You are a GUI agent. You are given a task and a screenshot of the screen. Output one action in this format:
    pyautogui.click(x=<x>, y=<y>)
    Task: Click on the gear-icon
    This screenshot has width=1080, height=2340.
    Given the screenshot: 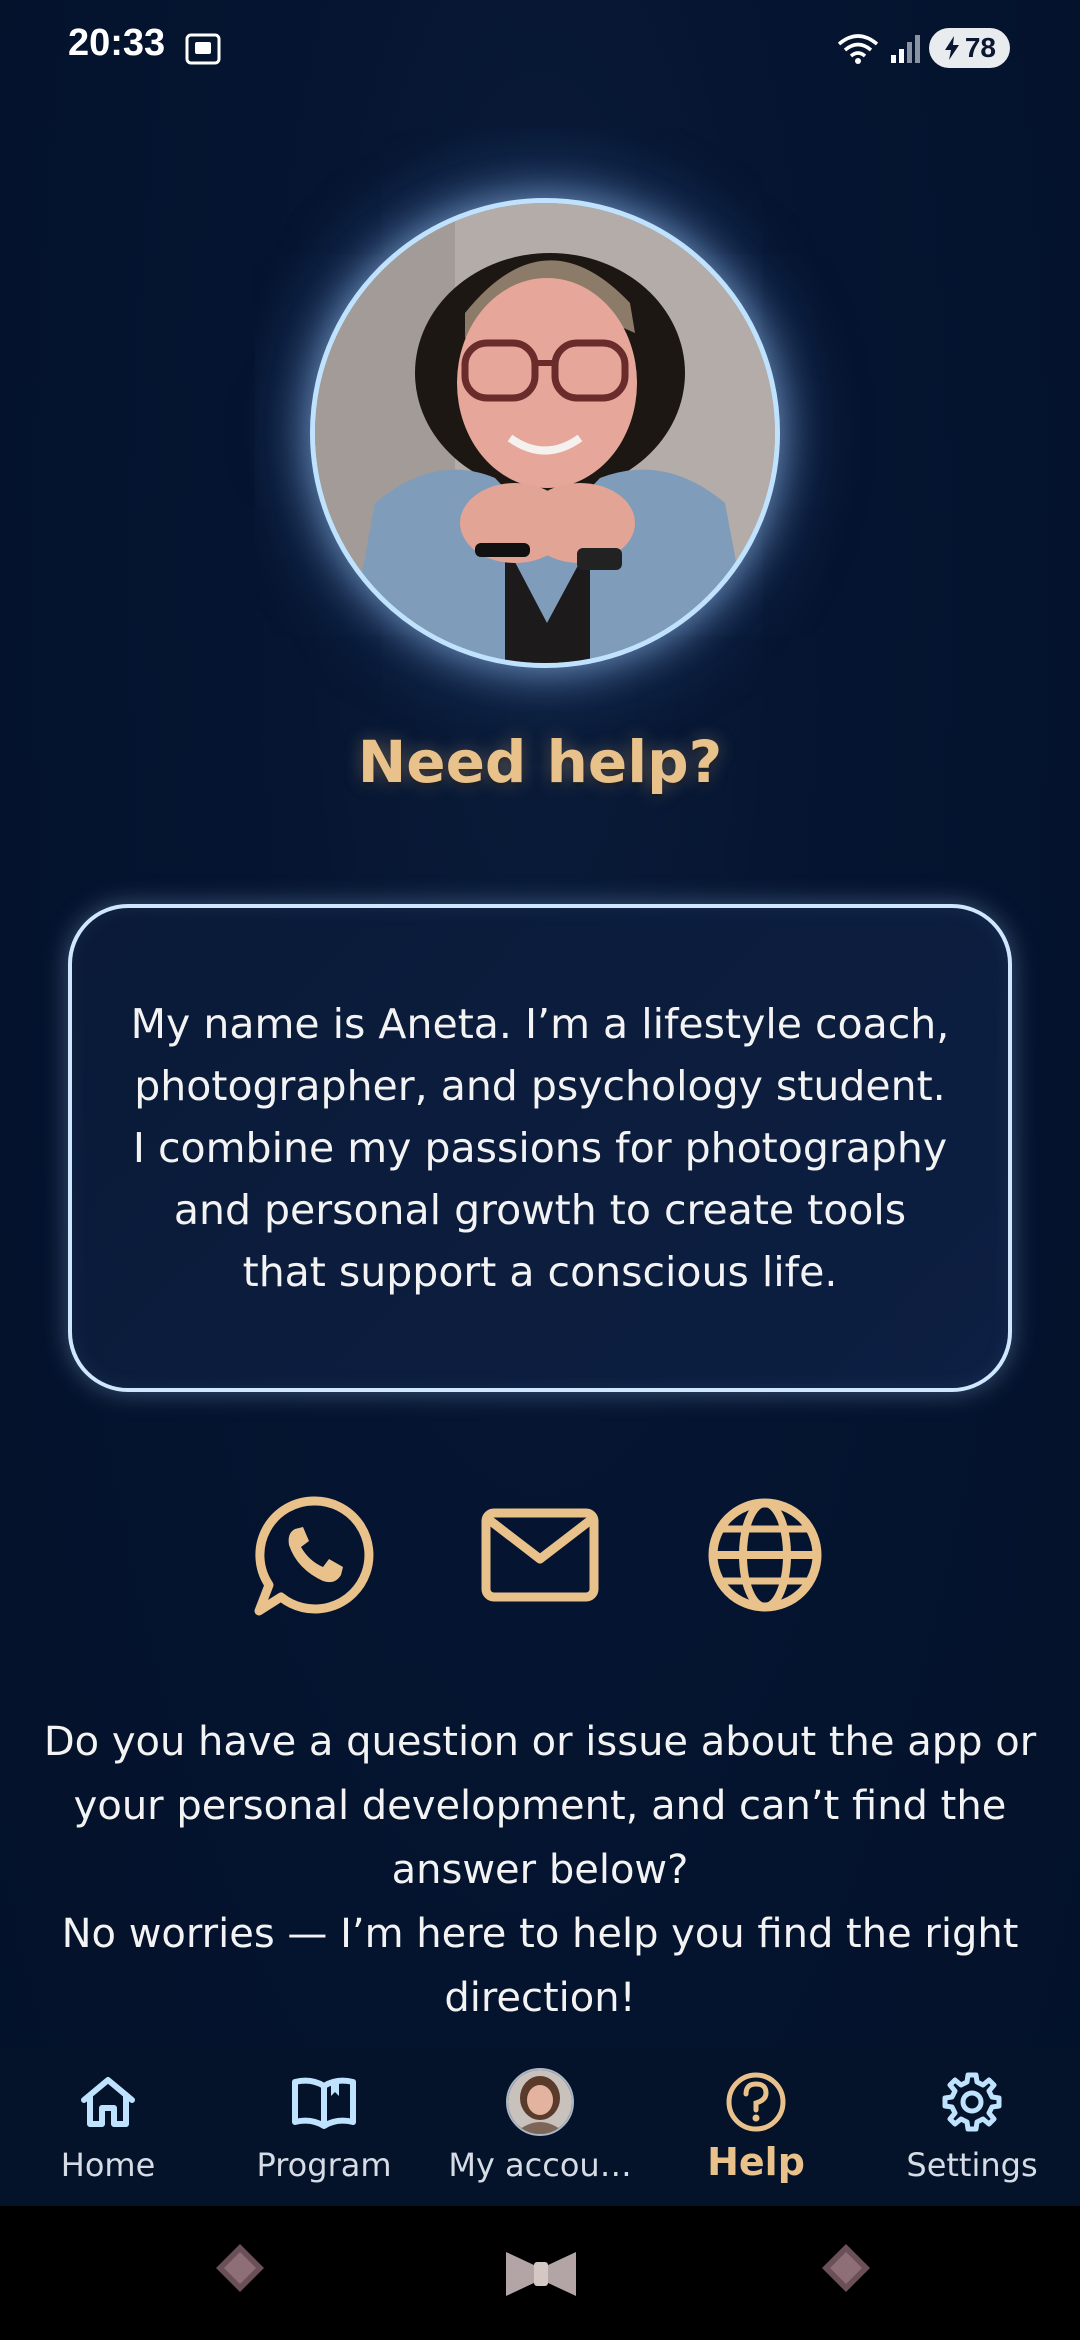 What is the action you would take?
    pyautogui.click(x=972, y=2102)
    